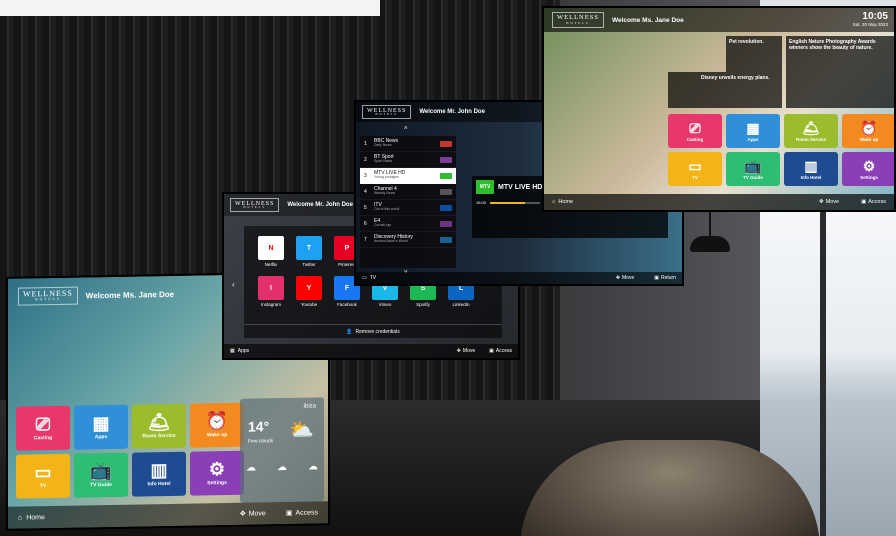  Describe the element at coordinates (868, 169) in the screenshot. I see `tv4-settings-tile: ⚙ Settings` at that location.